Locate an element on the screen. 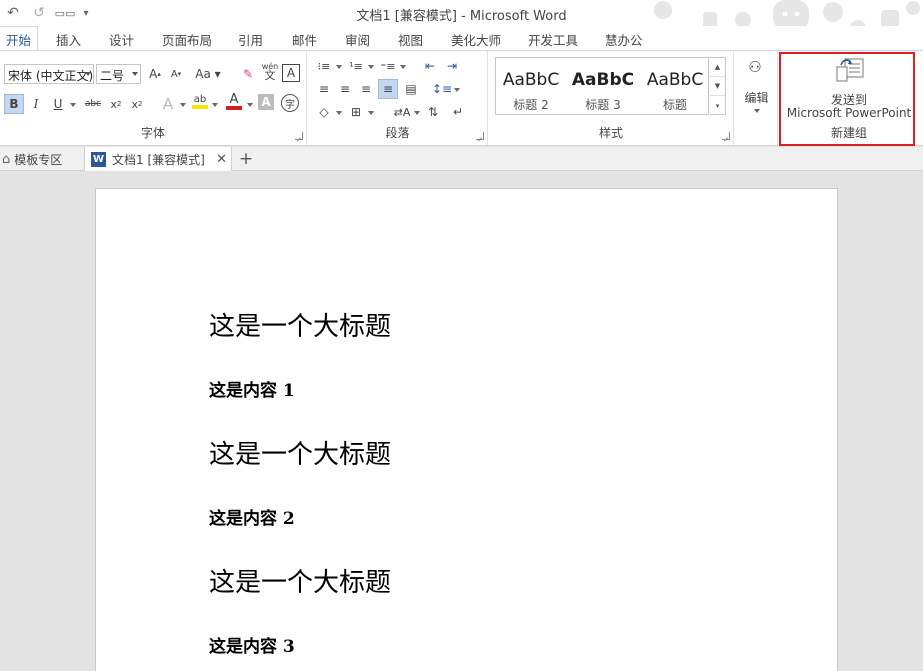 Image resolution: width=923 pixels, height=671 pixels. clear-formatting-icon: ✎ is located at coordinates (248, 74).